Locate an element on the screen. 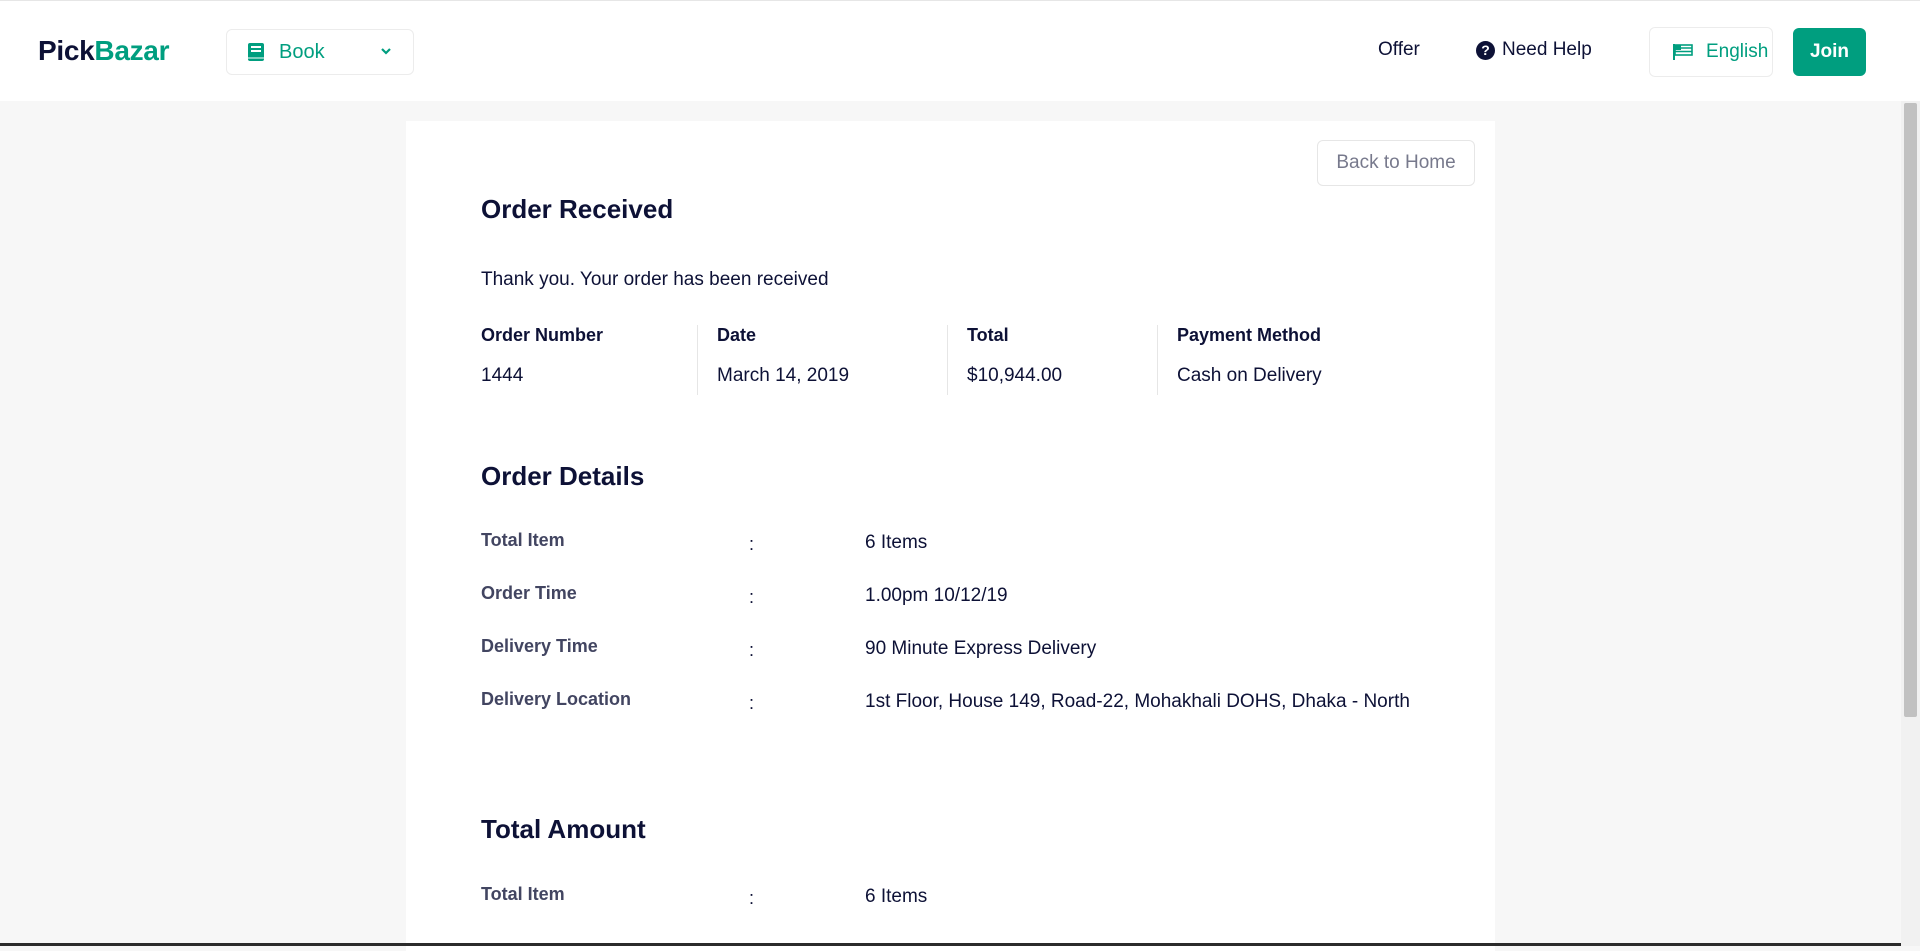  language-label: English is located at coordinates (1737, 52).